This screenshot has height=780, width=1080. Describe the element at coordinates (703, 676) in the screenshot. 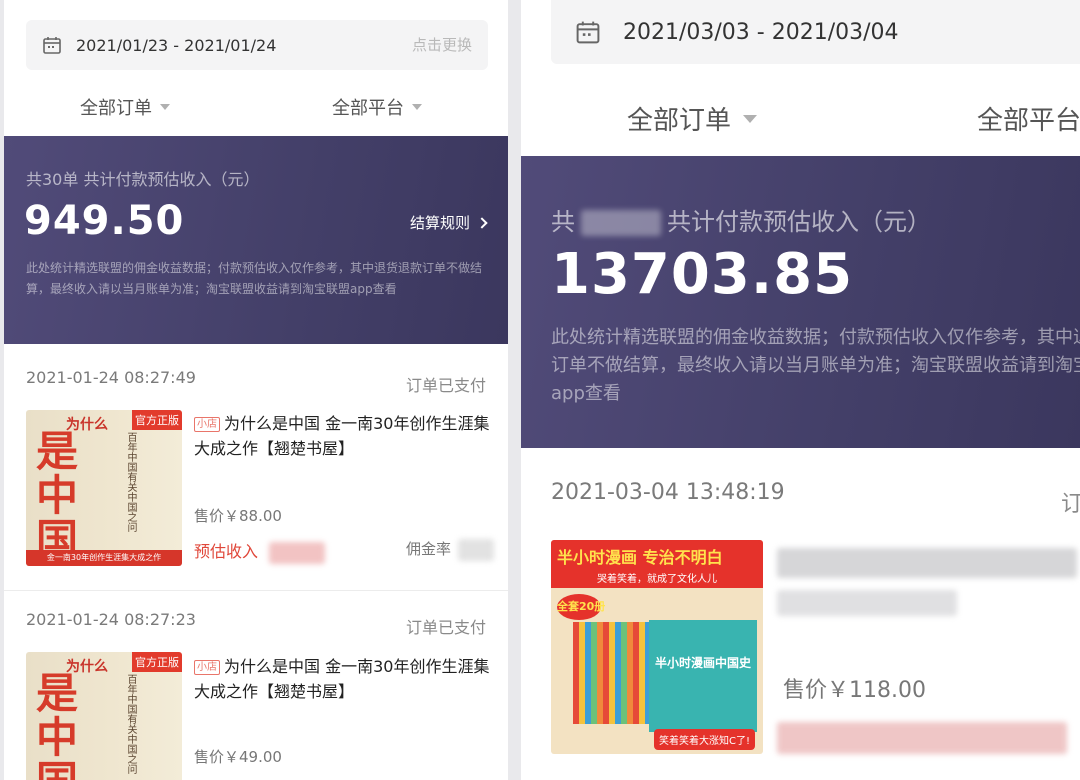

I see `cover-front-title: 半小时漫画中国史` at that location.